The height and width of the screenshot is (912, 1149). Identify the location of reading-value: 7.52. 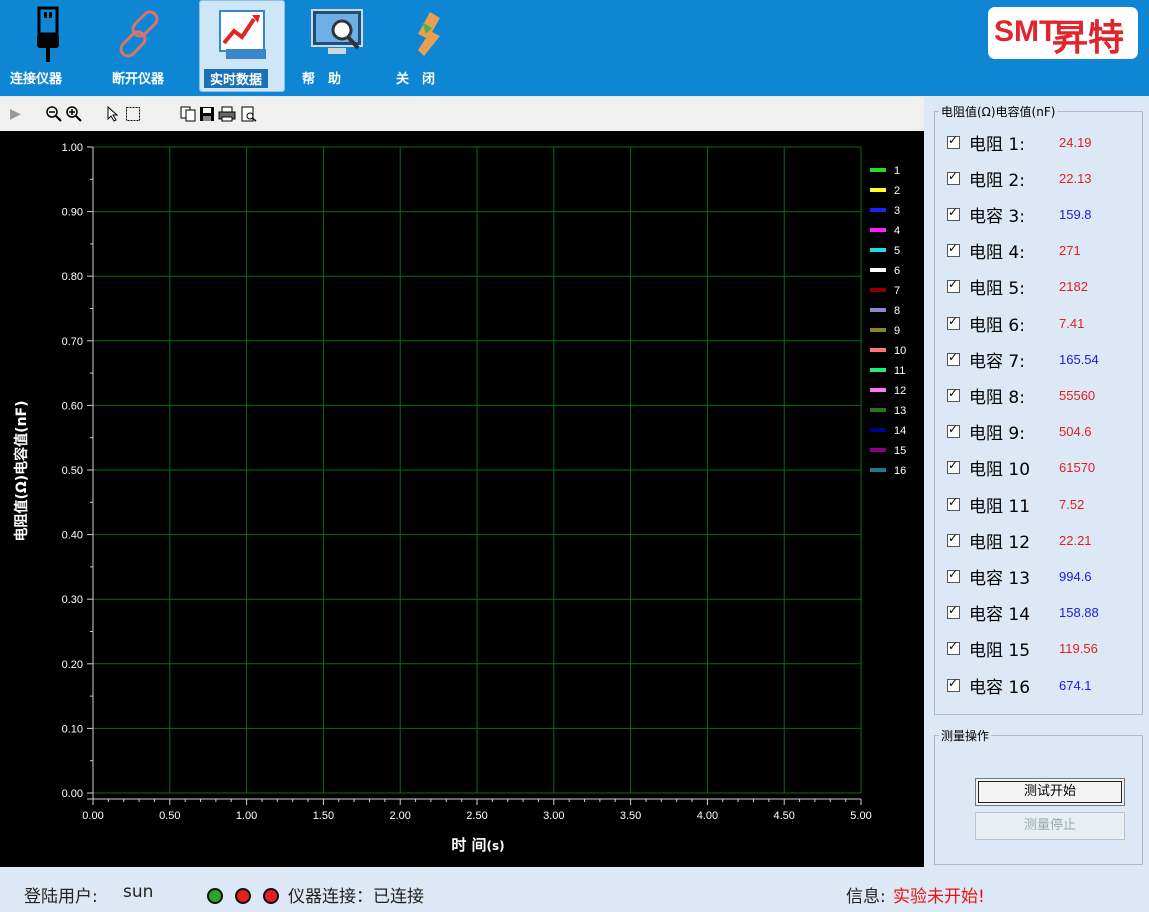
(1072, 504).